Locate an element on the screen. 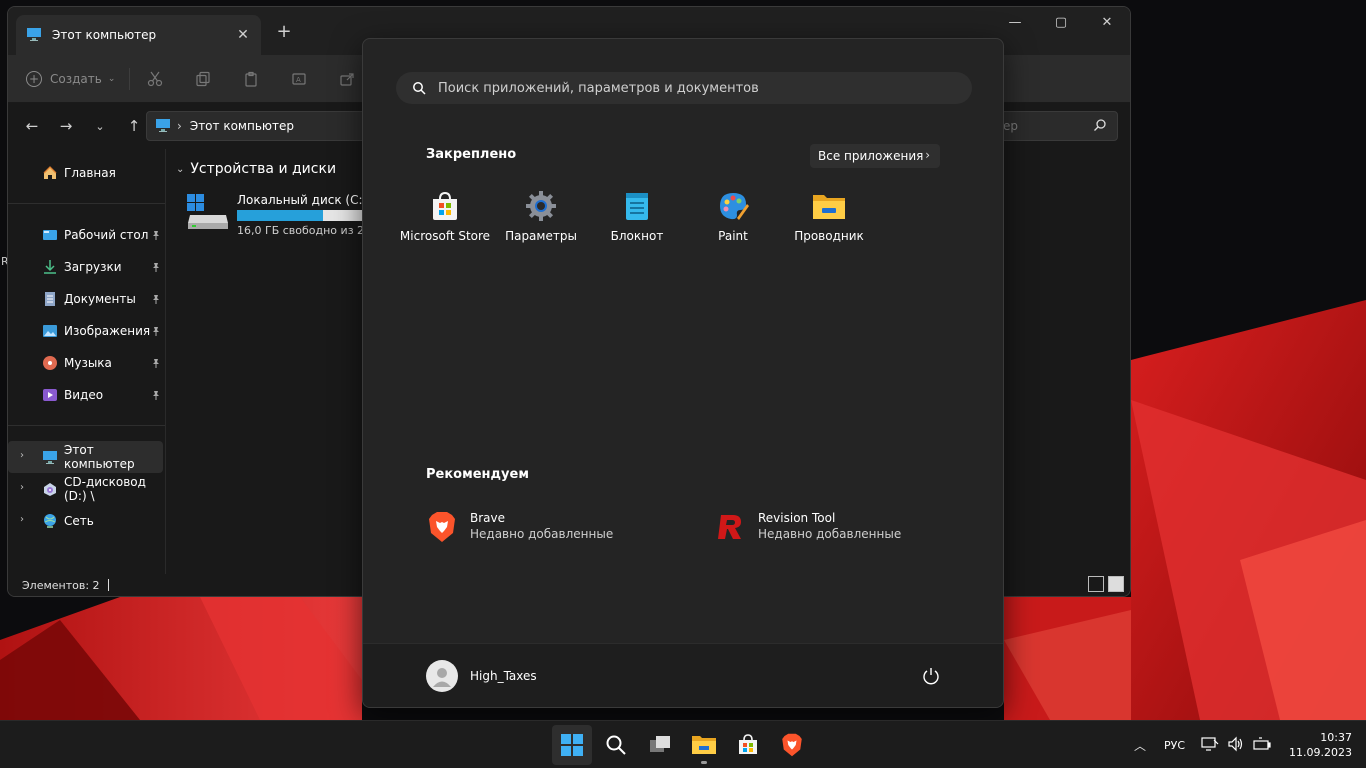 The height and width of the screenshot is (768, 1366). all-apps-button: Все приложения › is located at coordinates (875, 156).